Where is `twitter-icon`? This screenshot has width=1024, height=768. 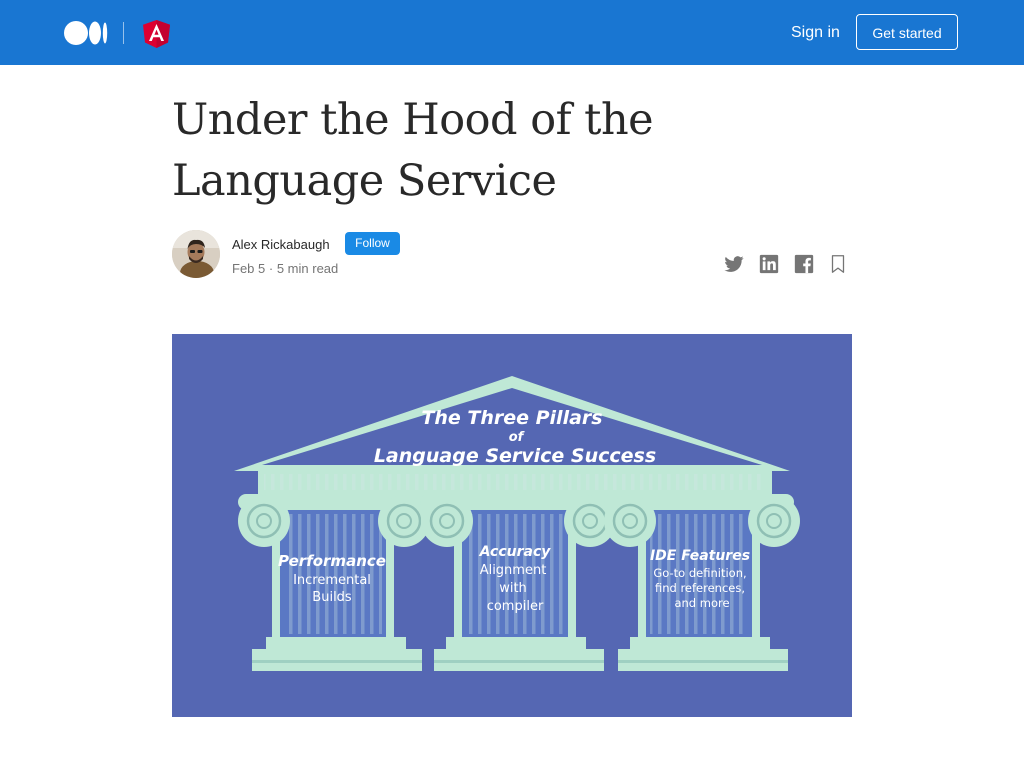
twitter-icon is located at coordinates (734, 264).